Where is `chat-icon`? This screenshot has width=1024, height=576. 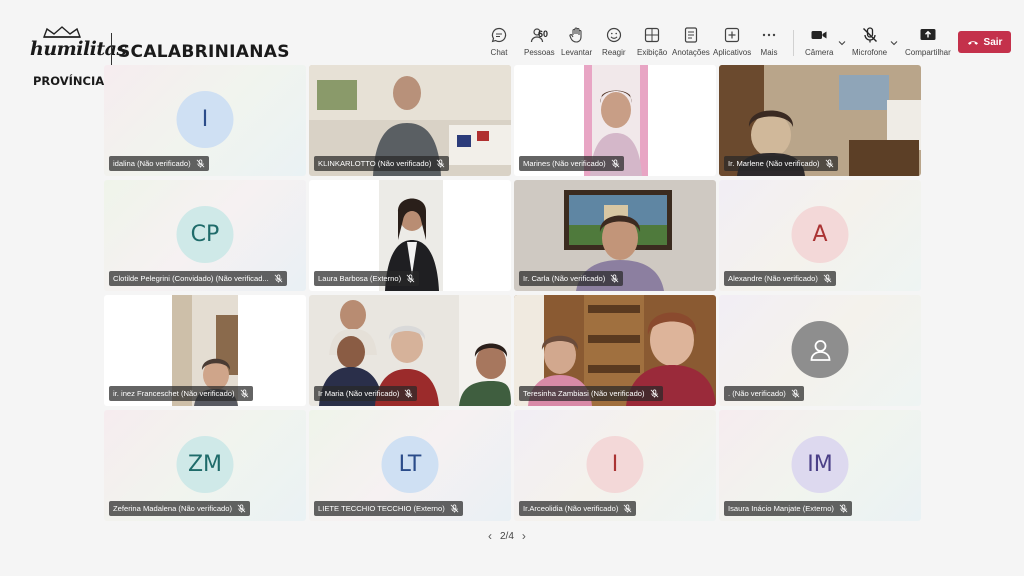 chat-icon is located at coordinates (499, 35).